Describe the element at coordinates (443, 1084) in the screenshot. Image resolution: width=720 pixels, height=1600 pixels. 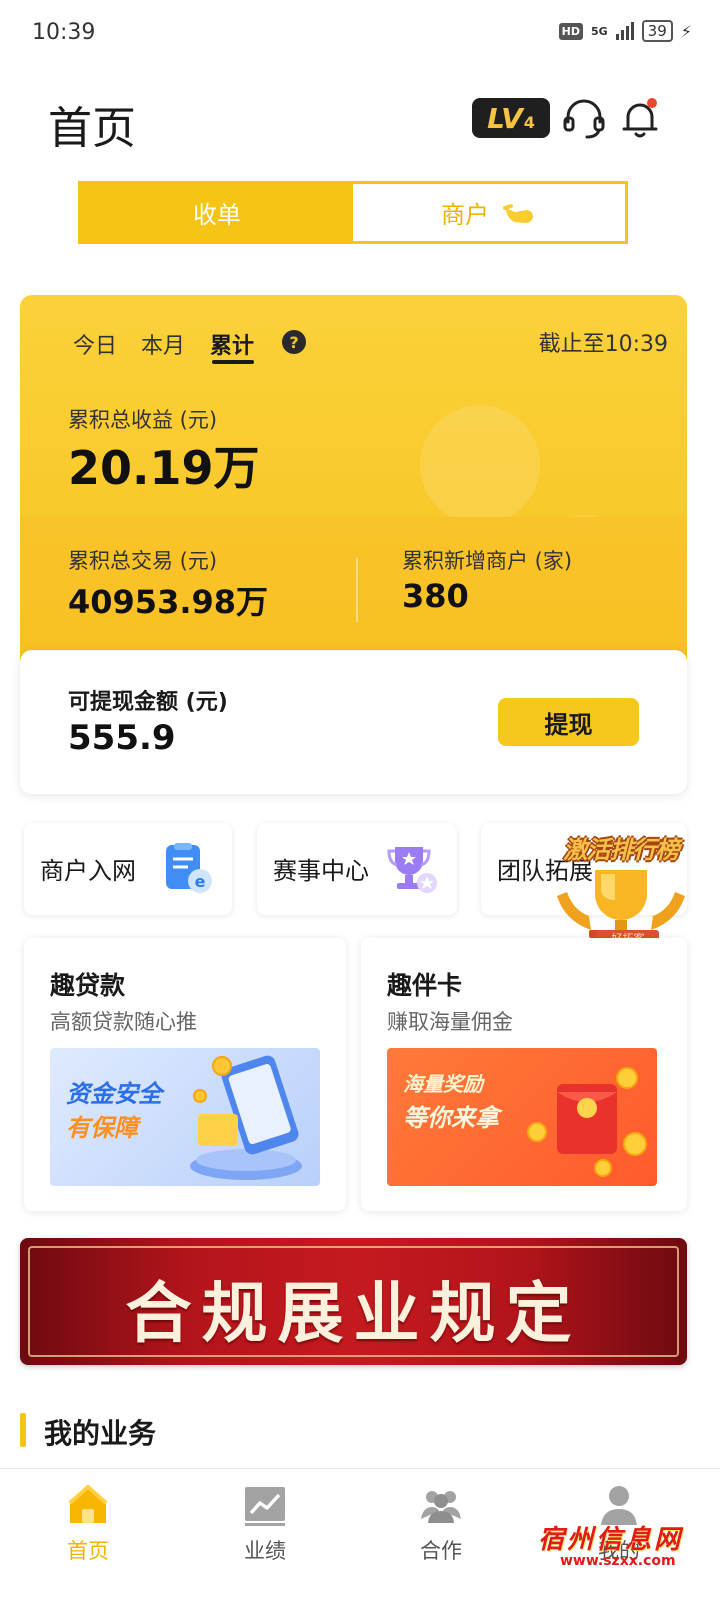
I see `banner-text: 海量奖励` at that location.